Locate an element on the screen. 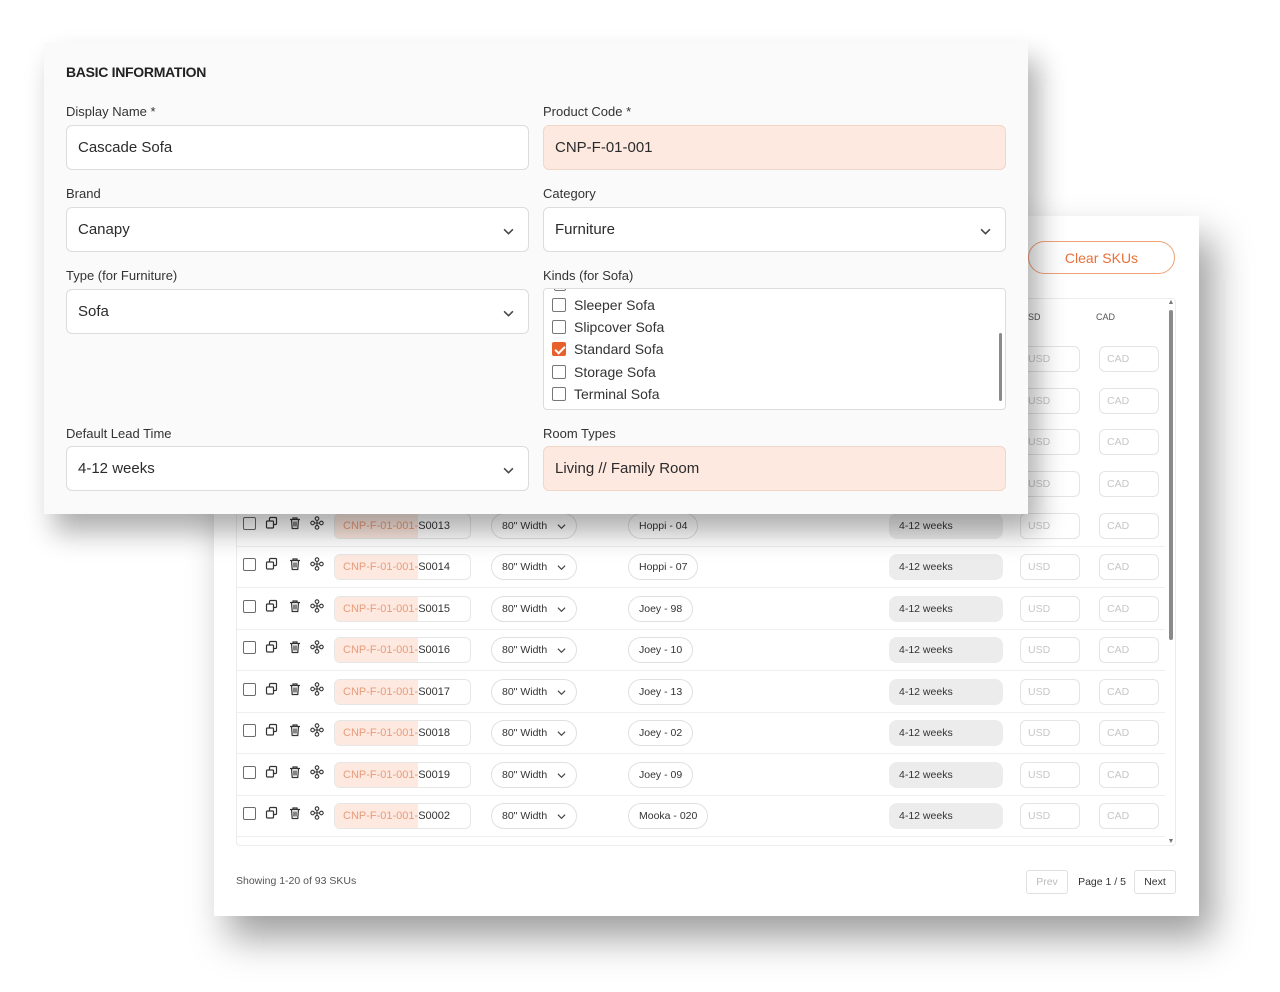 The width and height of the screenshot is (1280, 992). checkbox-checked-icon is located at coordinates (559, 349).